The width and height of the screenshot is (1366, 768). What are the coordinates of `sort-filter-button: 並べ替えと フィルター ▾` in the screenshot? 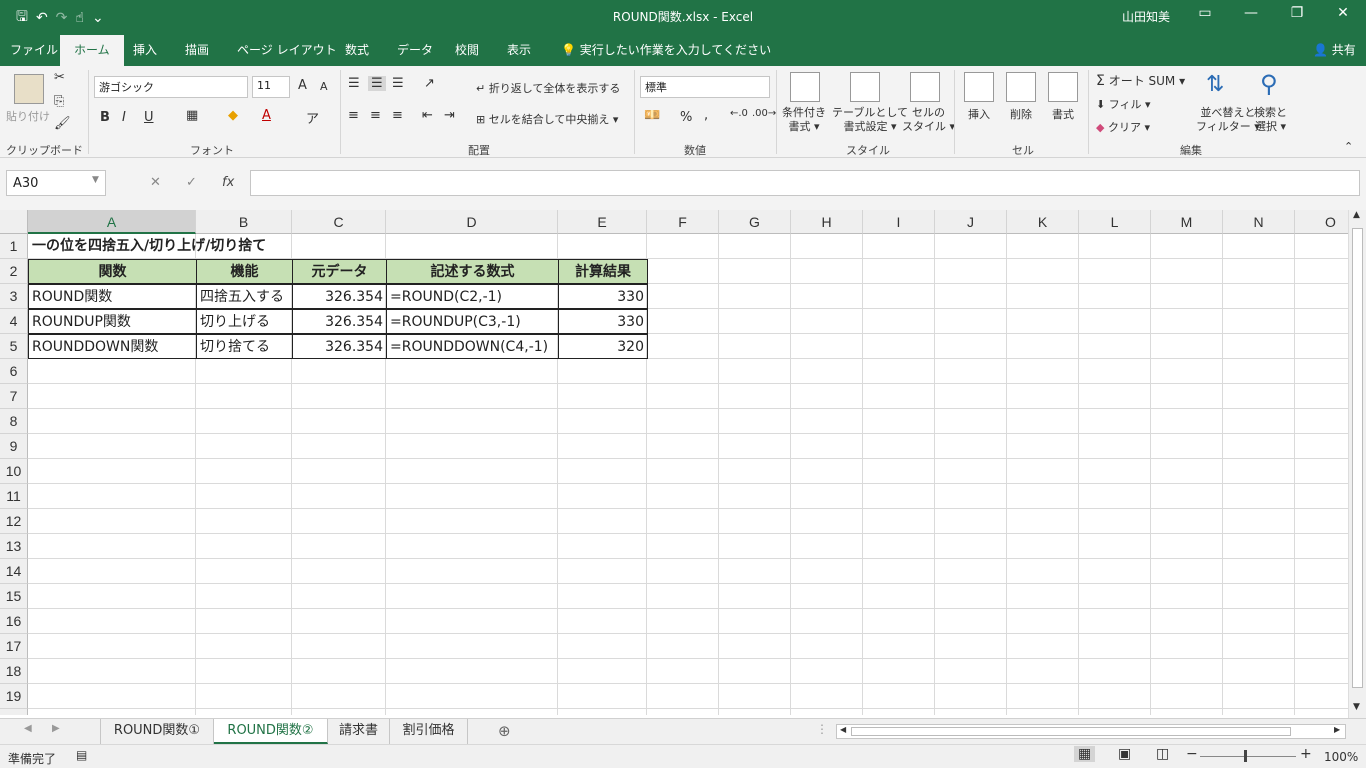 It's located at (1228, 120).